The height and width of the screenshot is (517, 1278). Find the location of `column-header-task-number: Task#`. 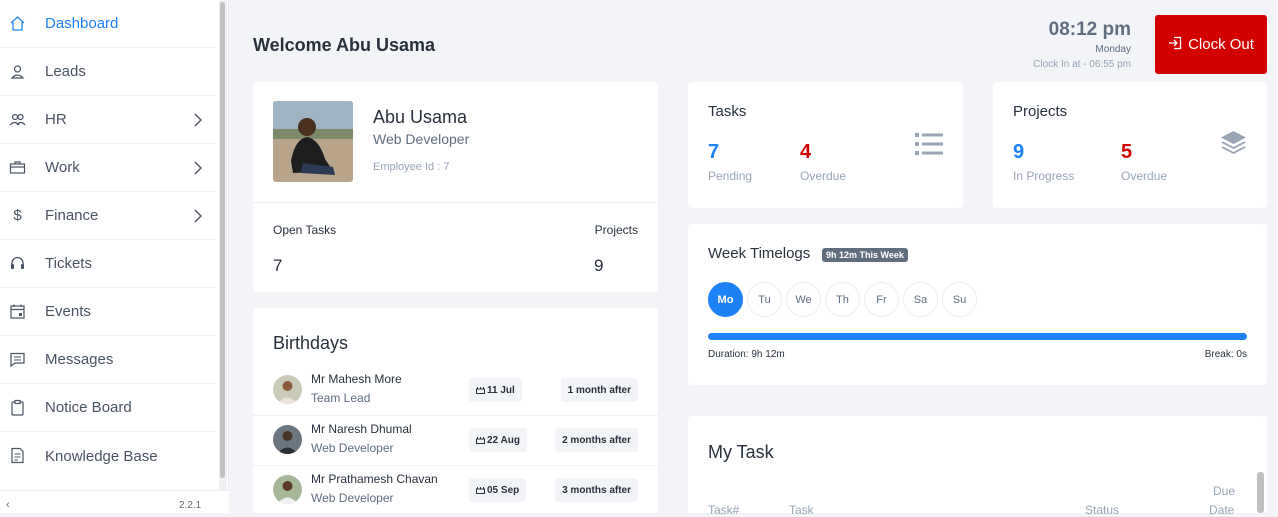

column-header-task-number: Task# is located at coordinates (723, 510).